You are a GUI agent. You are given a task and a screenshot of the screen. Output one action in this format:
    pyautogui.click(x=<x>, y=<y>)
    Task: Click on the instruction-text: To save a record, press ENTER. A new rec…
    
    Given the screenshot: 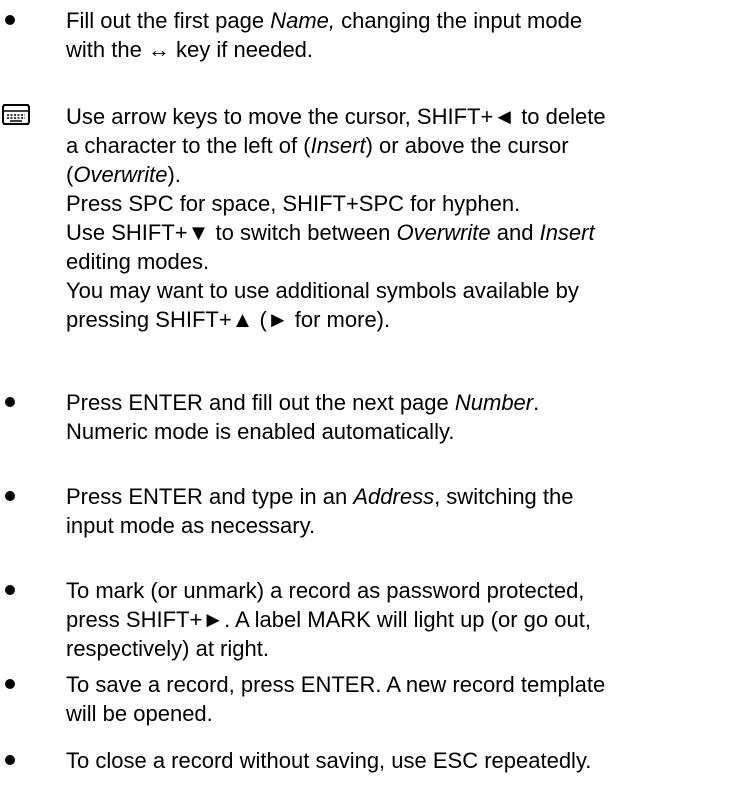 What is the action you would take?
    pyautogui.click(x=396, y=699)
    